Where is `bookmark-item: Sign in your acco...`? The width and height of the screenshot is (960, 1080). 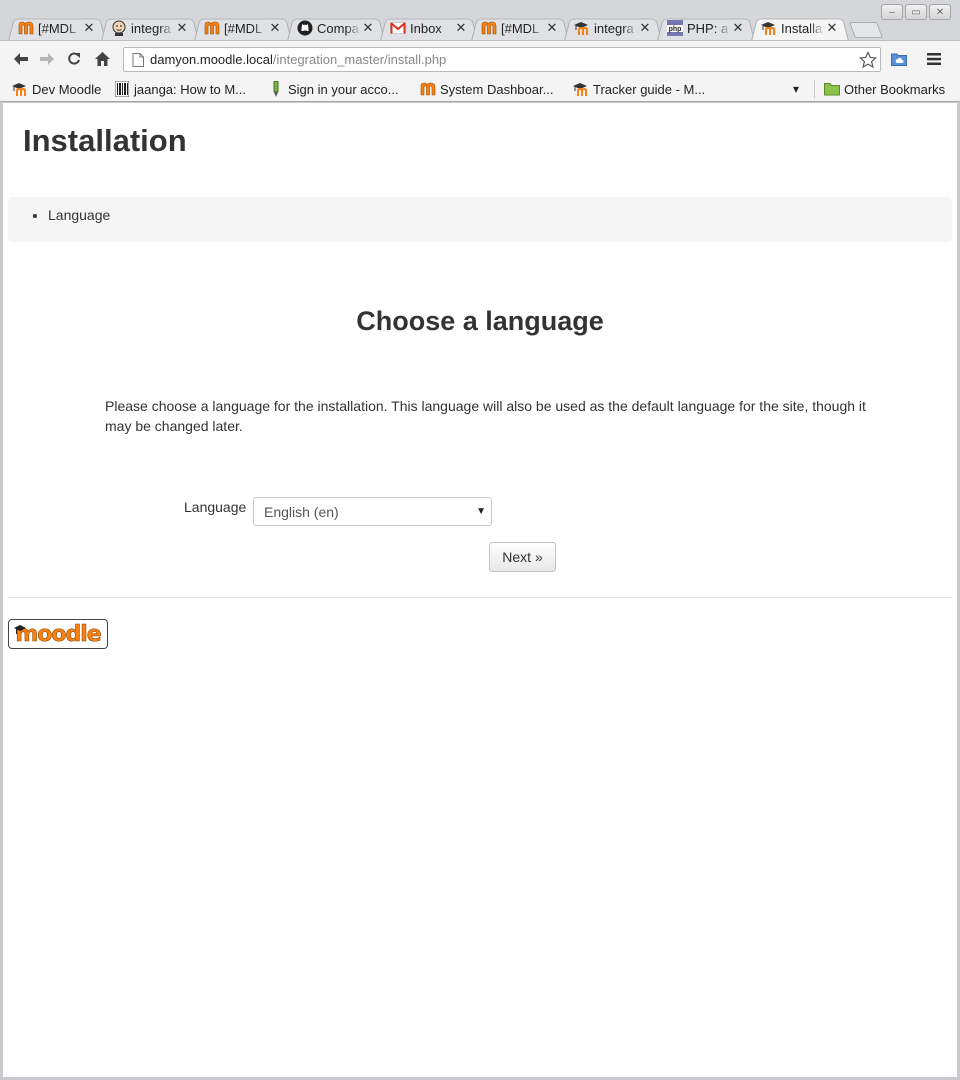 bookmark-item: Sign in your acco... is located at coordinates (333, 89).